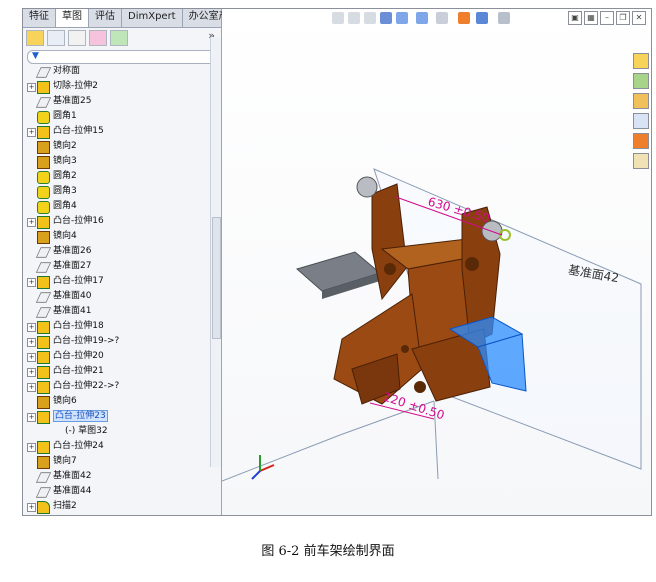  I want to click on tree-item-label: 凸台-拉伸17, so click(78, 281).